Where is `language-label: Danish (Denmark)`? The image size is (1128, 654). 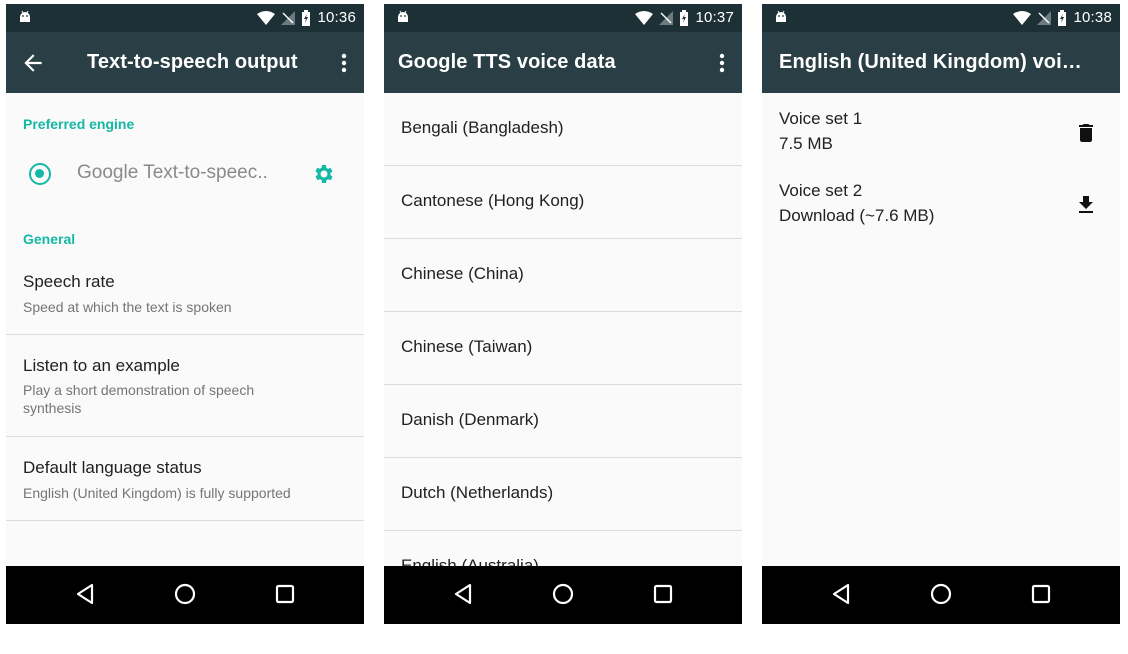
language-label: Danish (Denmark) is located at coordinates (470, 419).